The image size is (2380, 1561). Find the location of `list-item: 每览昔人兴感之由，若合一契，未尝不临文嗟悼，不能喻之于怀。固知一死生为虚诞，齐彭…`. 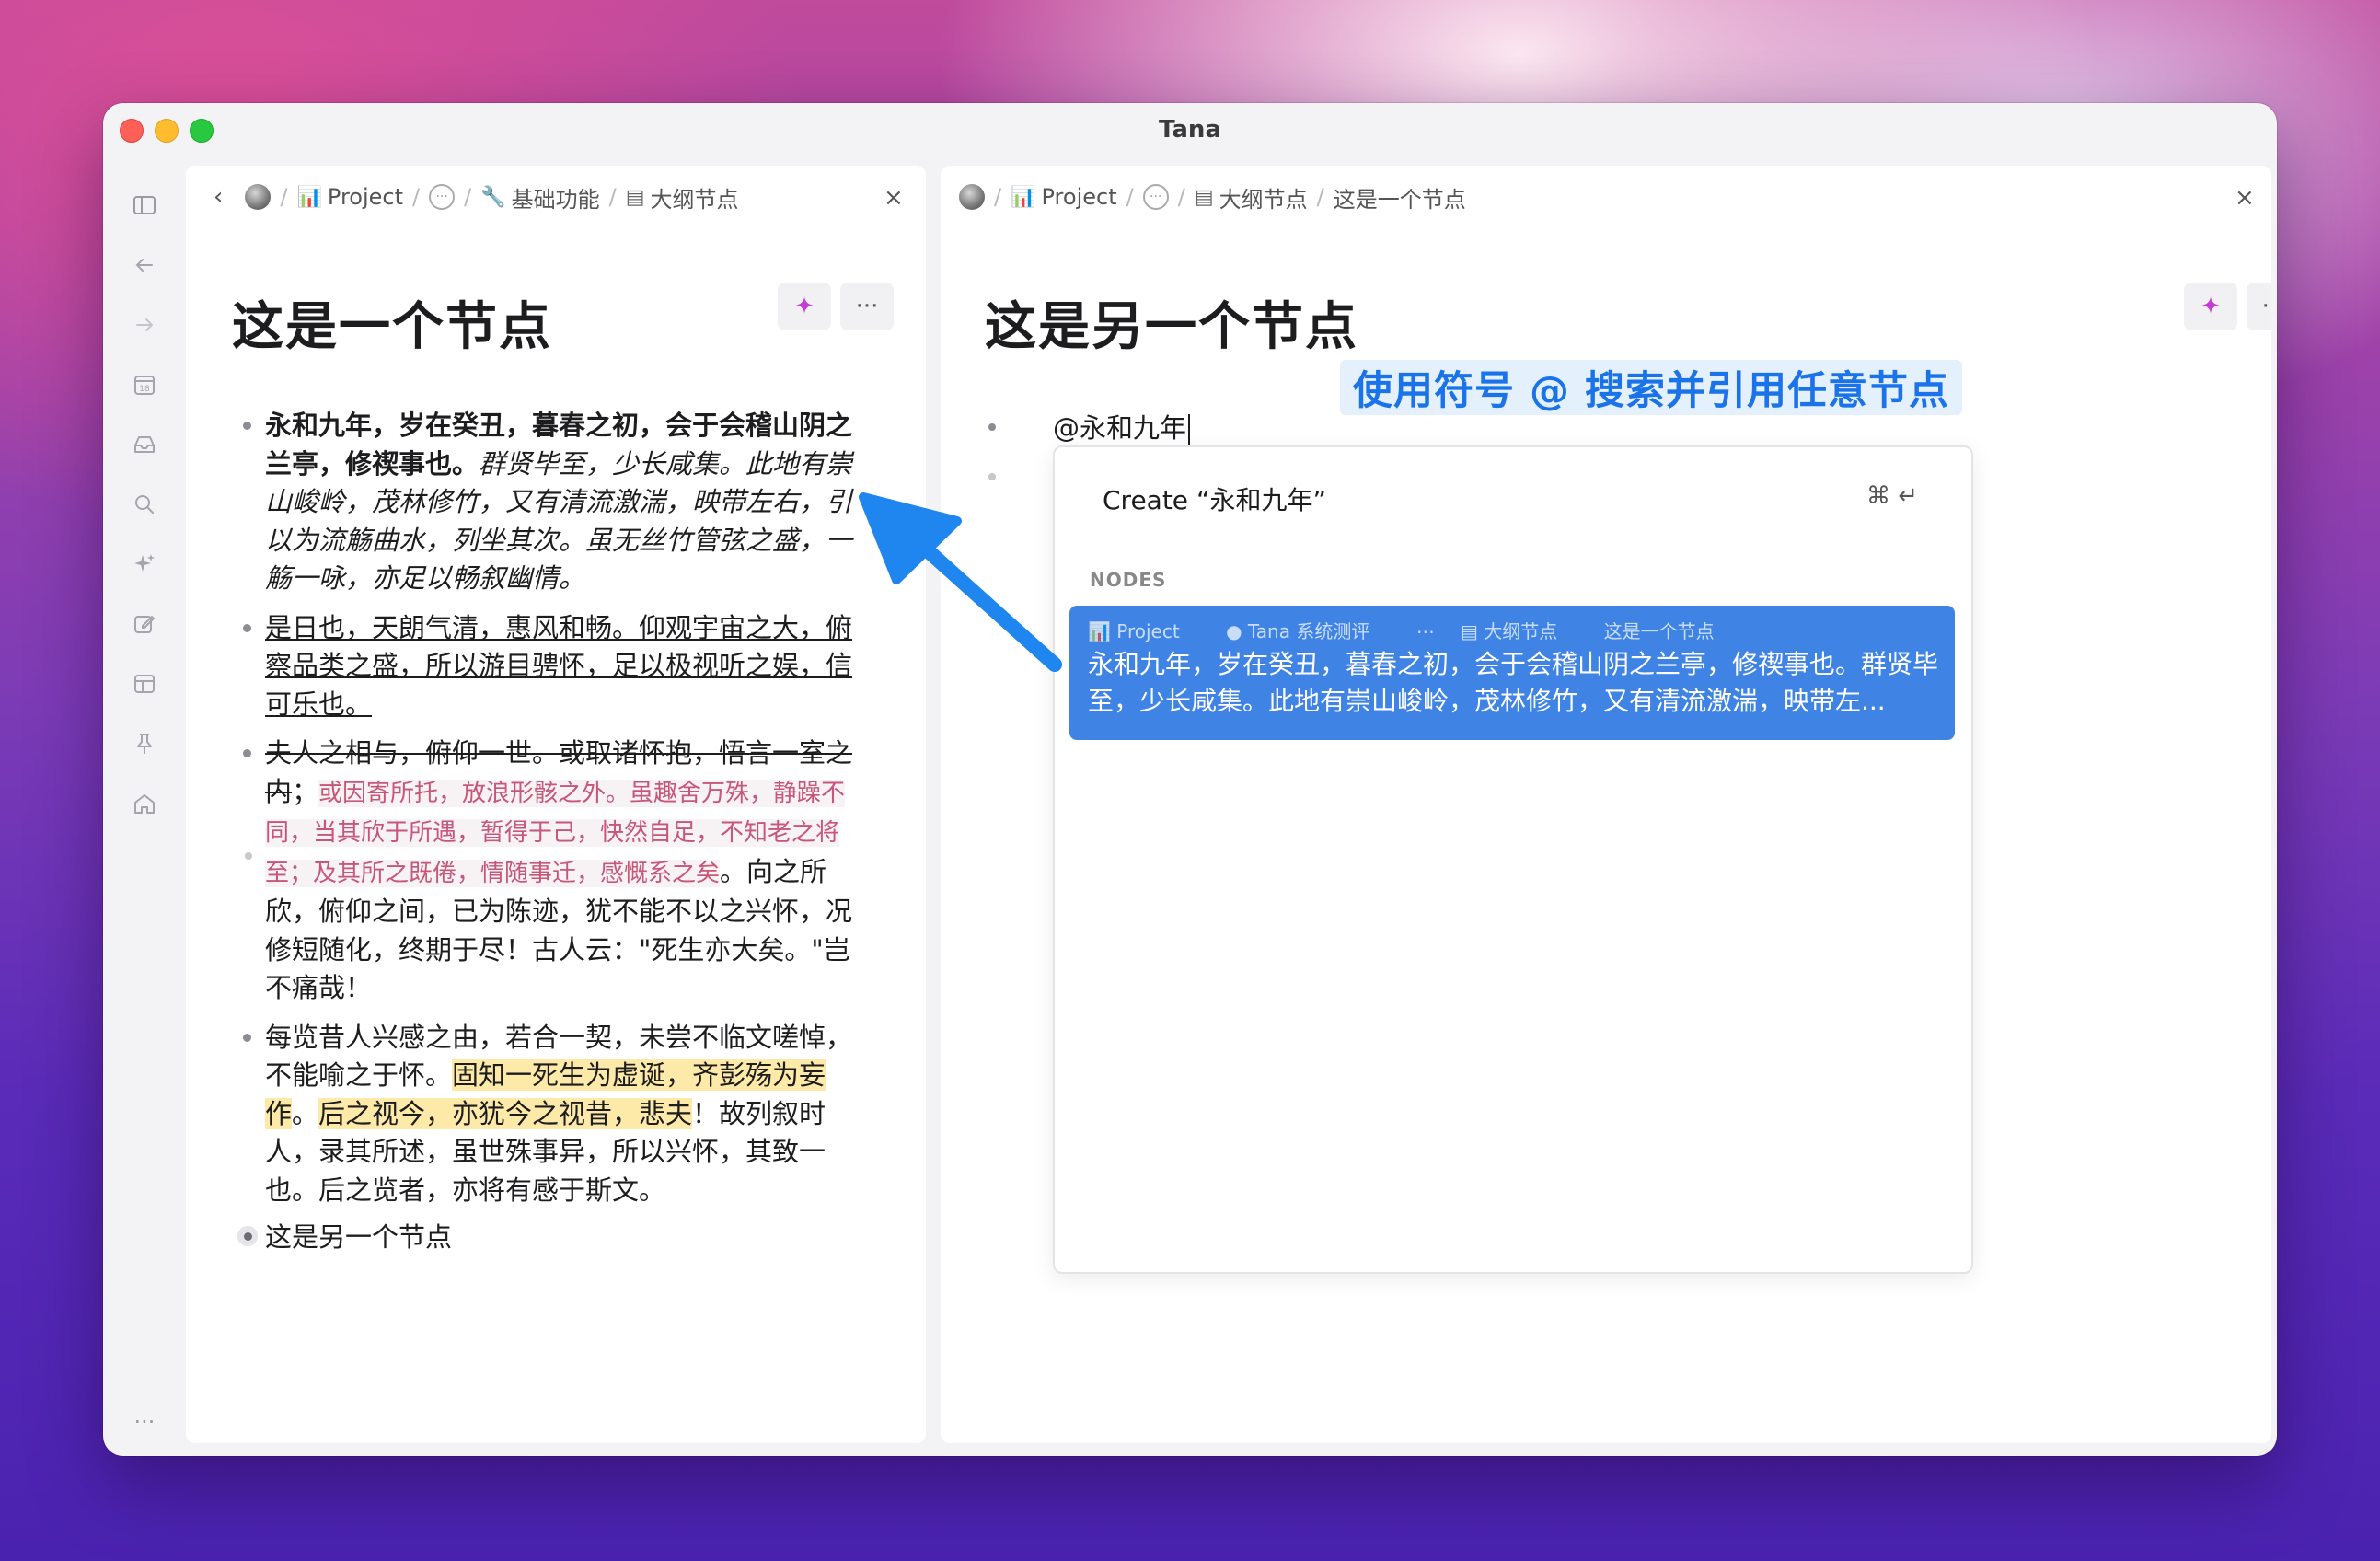

list-item: 每览昔人兴感之由，若合一契，未尝不临文嗟悼，不能喻之于怀。固知一死生为虚诞，齐彭… is located at coordinates (559, 1115).